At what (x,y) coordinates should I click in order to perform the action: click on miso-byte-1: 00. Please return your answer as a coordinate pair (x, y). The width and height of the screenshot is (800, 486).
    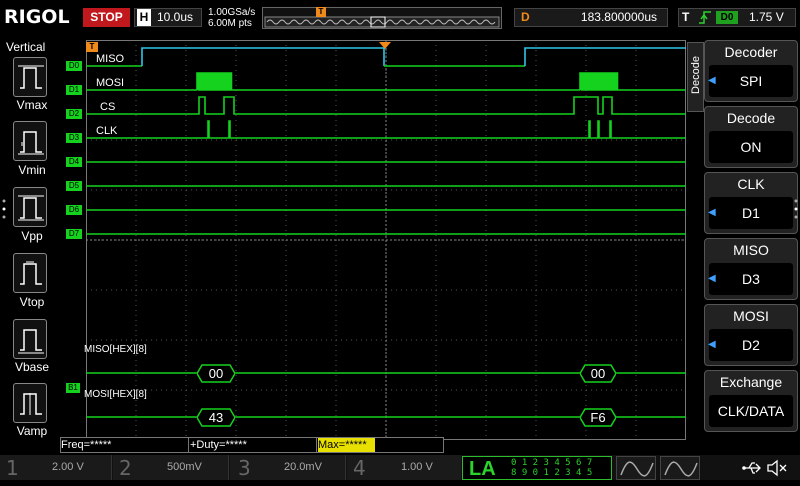
    Looking at the image, I should click on (216, 373).